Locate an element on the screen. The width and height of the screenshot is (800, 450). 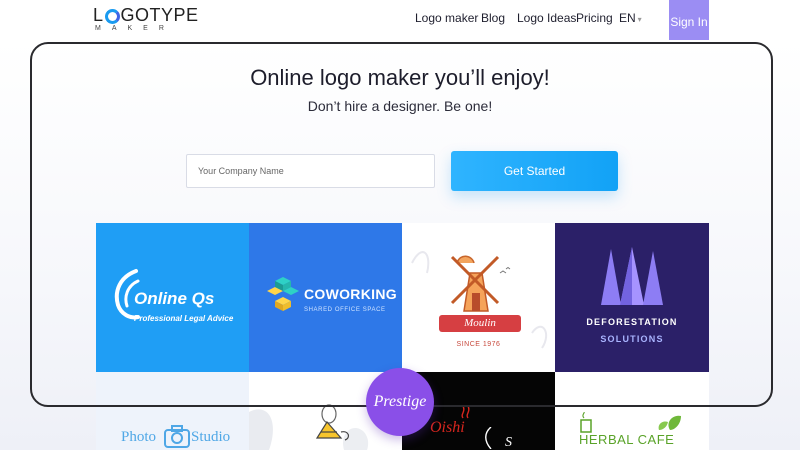
logo-subtitle: MAKER is located at coordinates (135, 28).